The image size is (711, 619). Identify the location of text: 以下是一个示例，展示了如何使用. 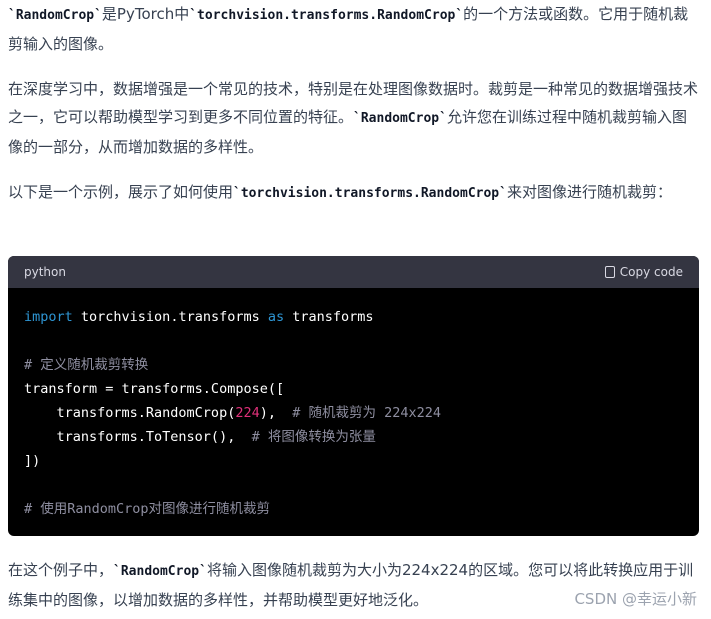
(121, 192).